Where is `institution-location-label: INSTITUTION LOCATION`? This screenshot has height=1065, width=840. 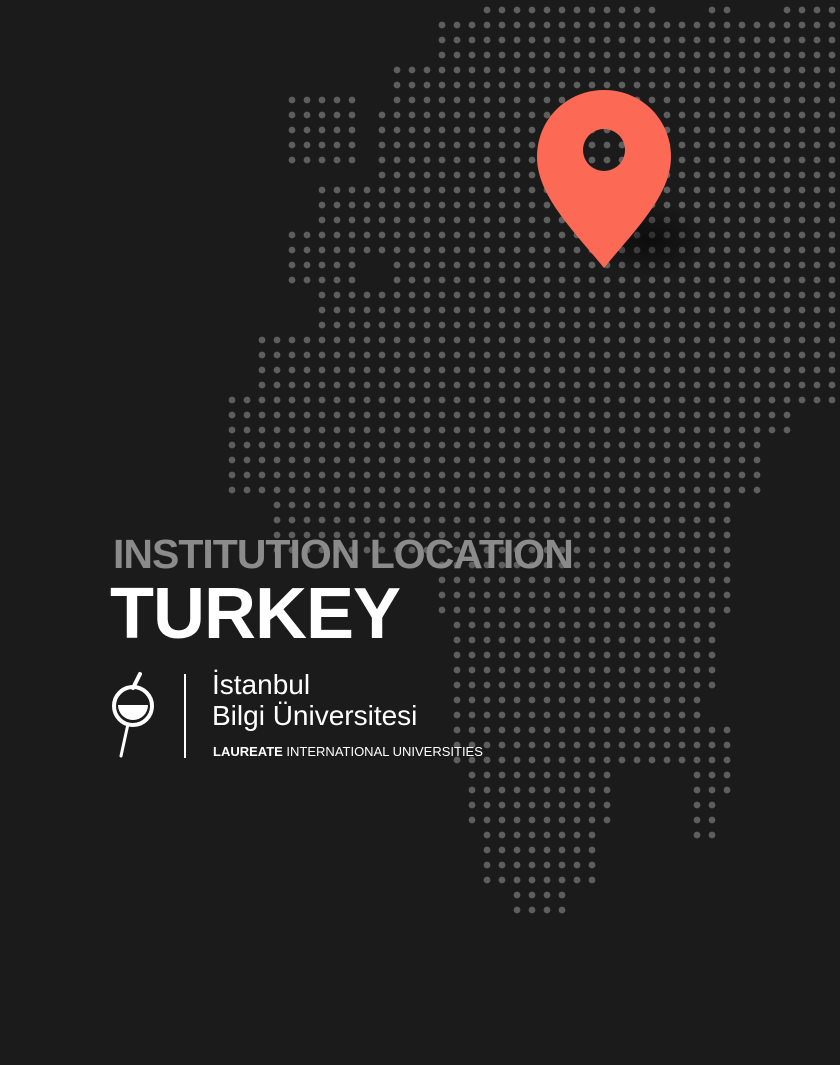
institution-location-label: INSTITUTION LOCATION is located at coordinates (343, 554).